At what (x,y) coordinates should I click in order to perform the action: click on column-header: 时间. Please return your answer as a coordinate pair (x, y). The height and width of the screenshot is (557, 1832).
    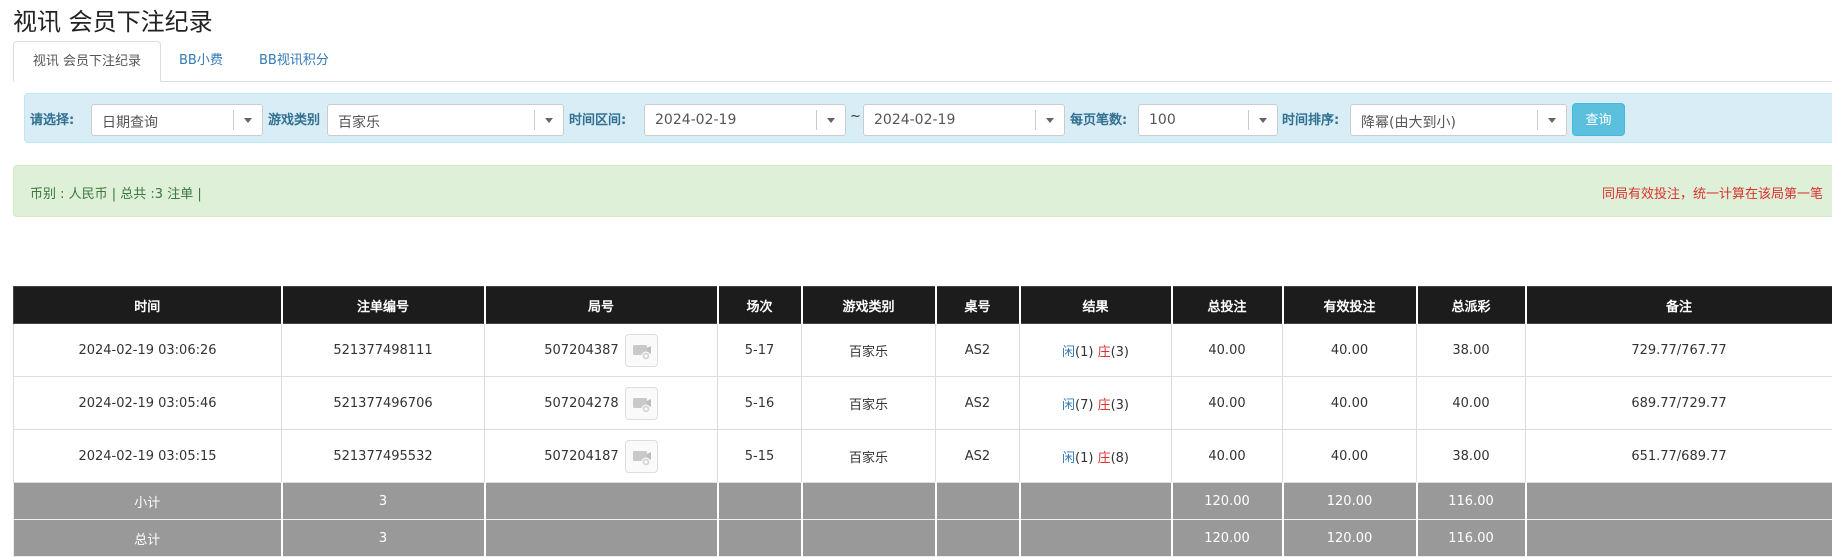
    Looking at the image, I should click on (148, 305).